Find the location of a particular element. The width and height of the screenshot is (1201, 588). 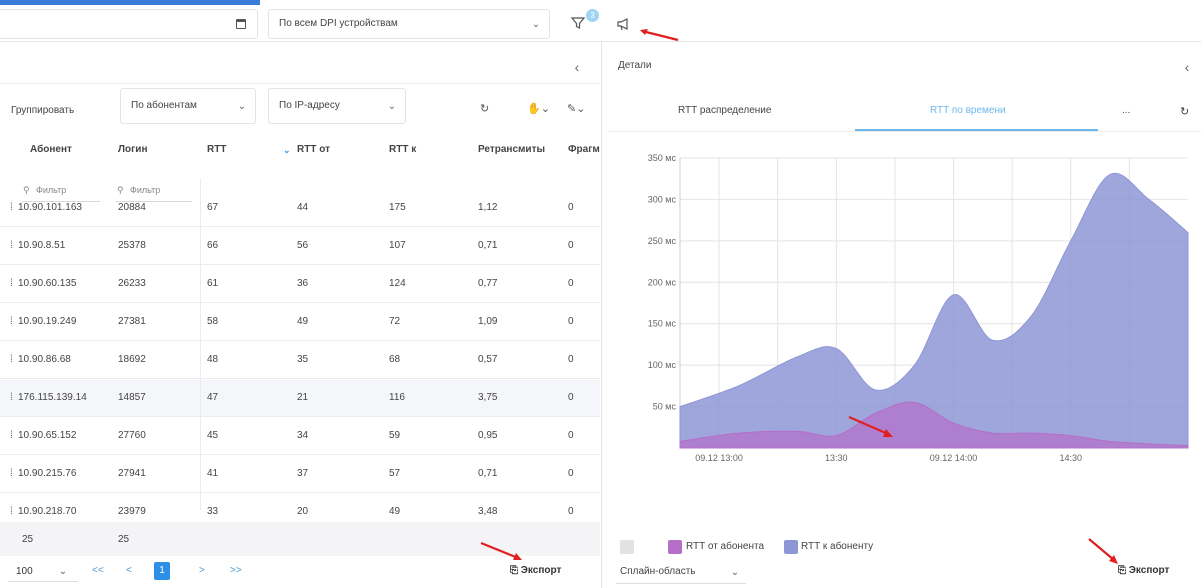

cell-rtt-from: 21 is located at coordinates (303, 397).